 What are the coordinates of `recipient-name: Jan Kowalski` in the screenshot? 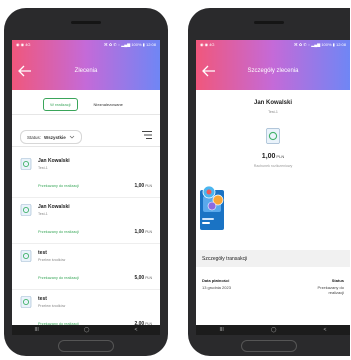 It's located at (272, 103).